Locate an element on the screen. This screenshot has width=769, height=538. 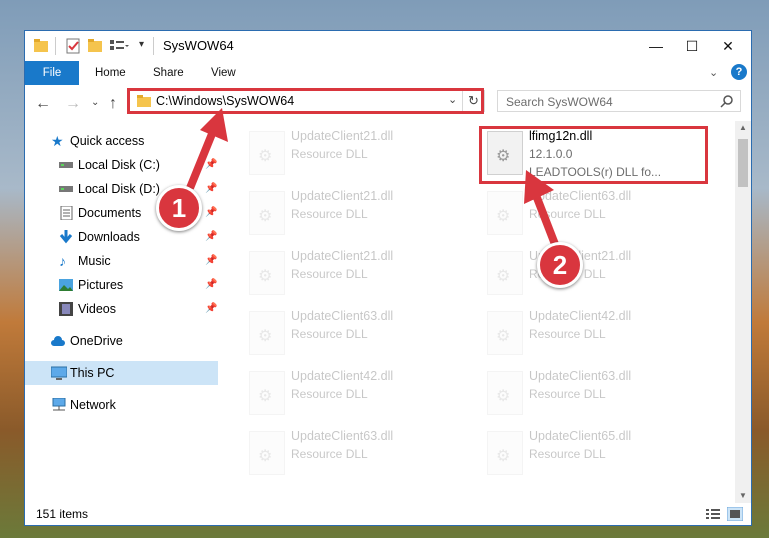
vertical-scrollbar: ▲ ▼ is located at coordinates (743, 312).